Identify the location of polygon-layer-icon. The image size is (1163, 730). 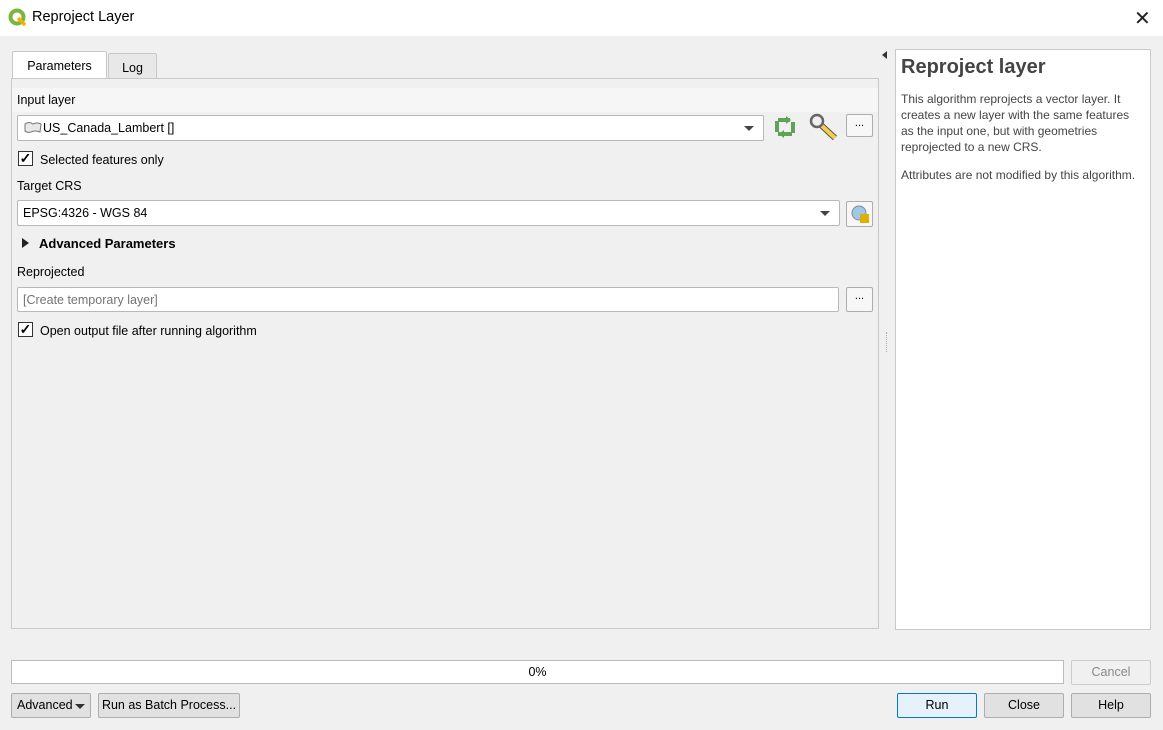
(33, 127).